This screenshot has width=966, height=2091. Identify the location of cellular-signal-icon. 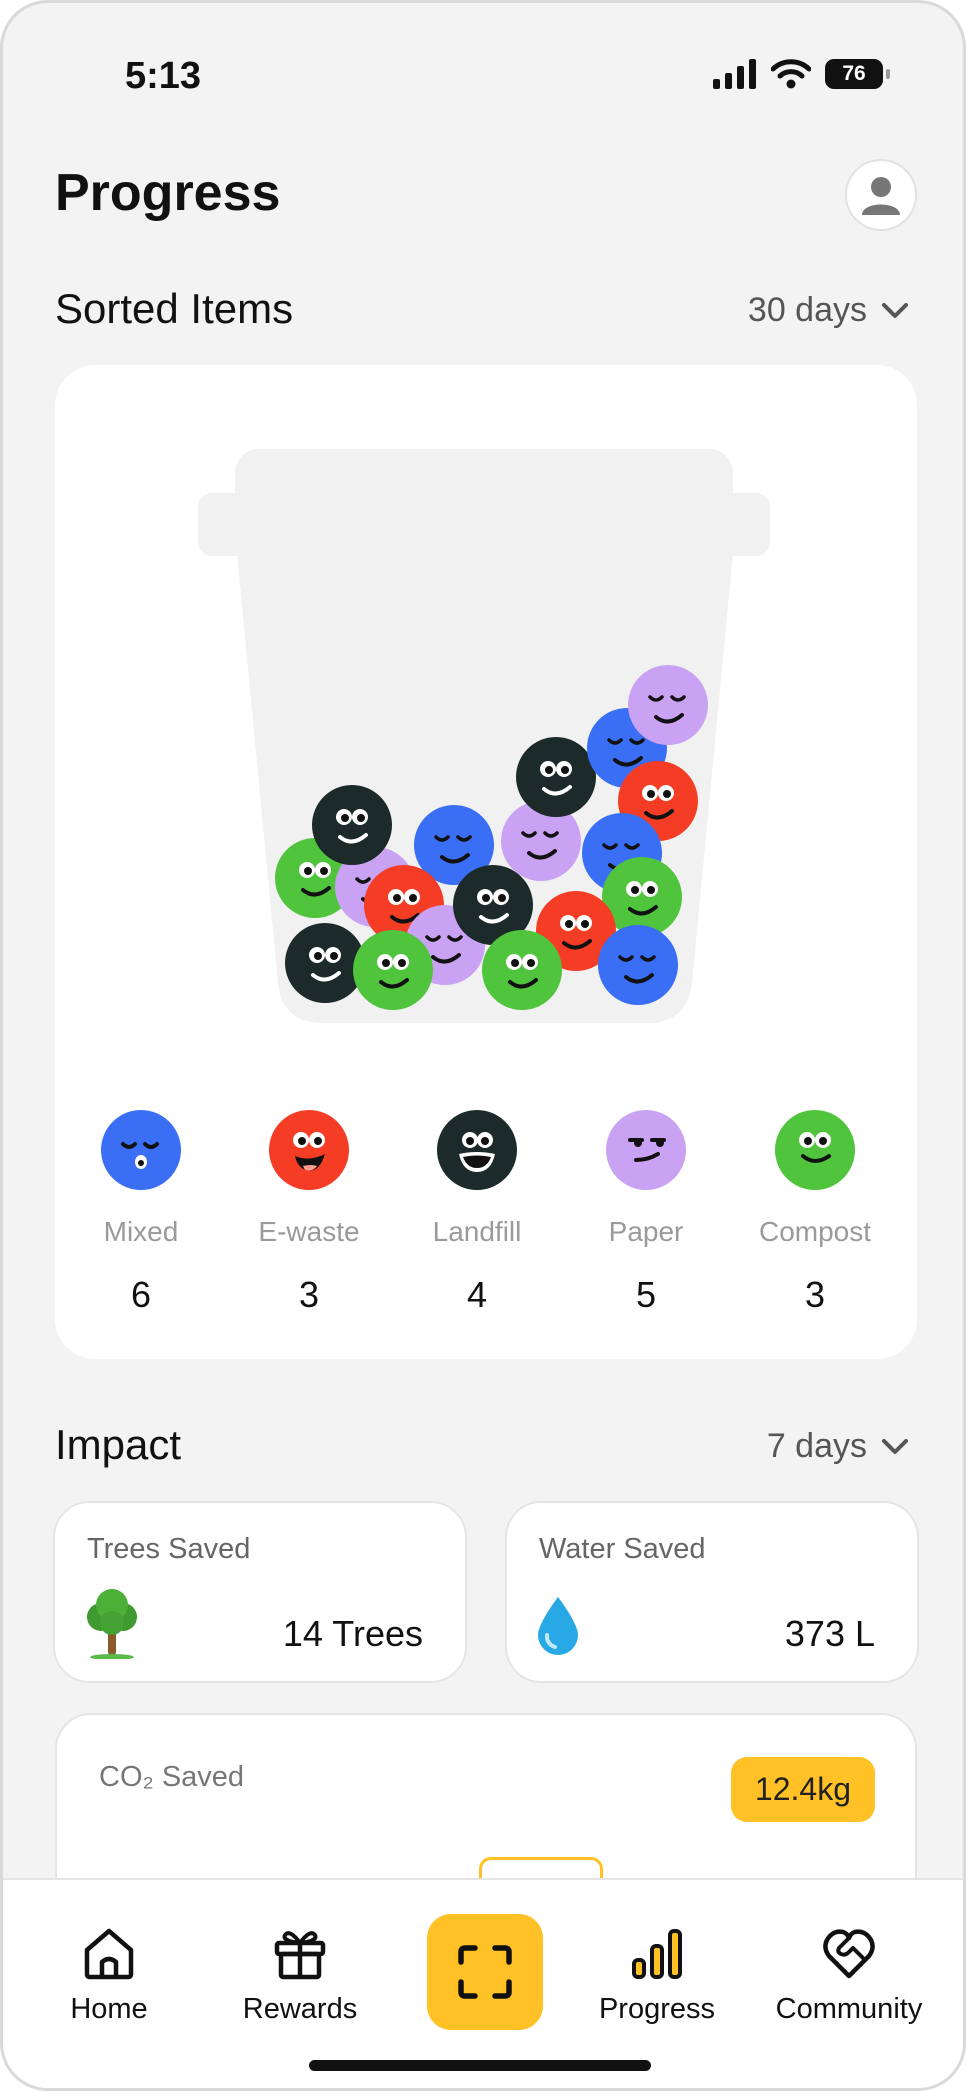
(734, 74).